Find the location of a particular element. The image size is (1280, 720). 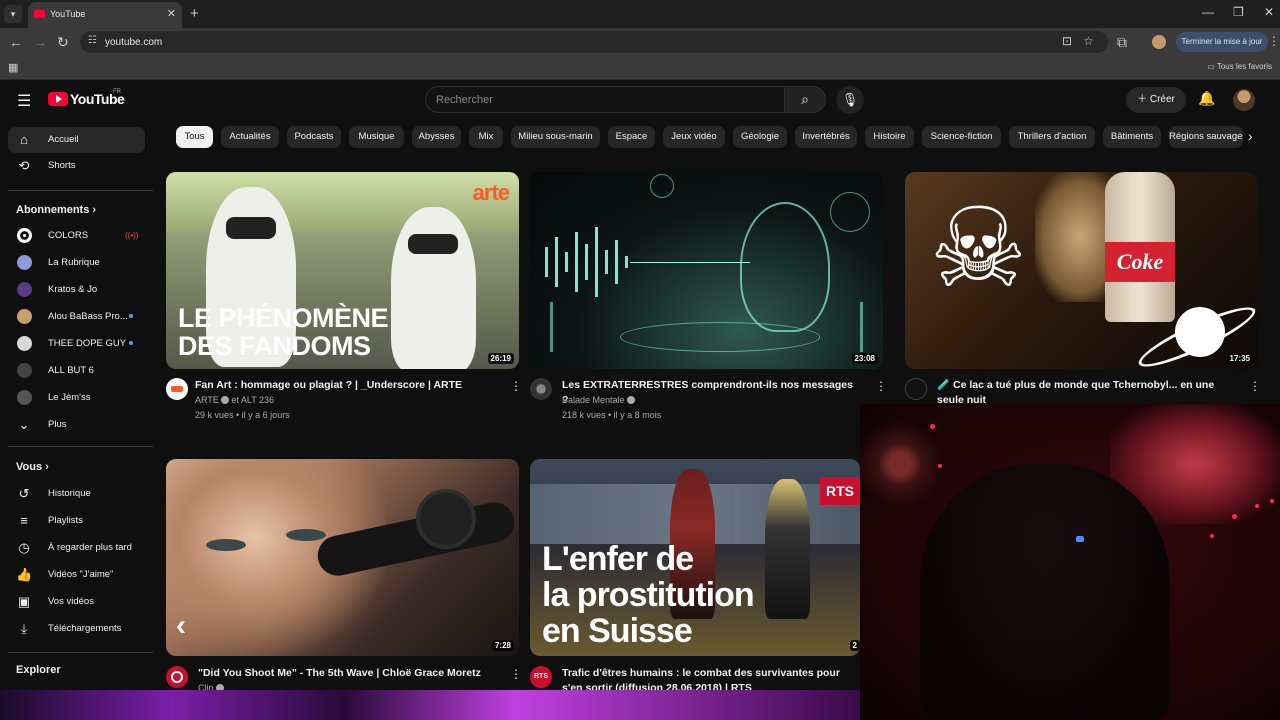

browser-menu-icon: ⋮ is located at coordinates (1274, 41).